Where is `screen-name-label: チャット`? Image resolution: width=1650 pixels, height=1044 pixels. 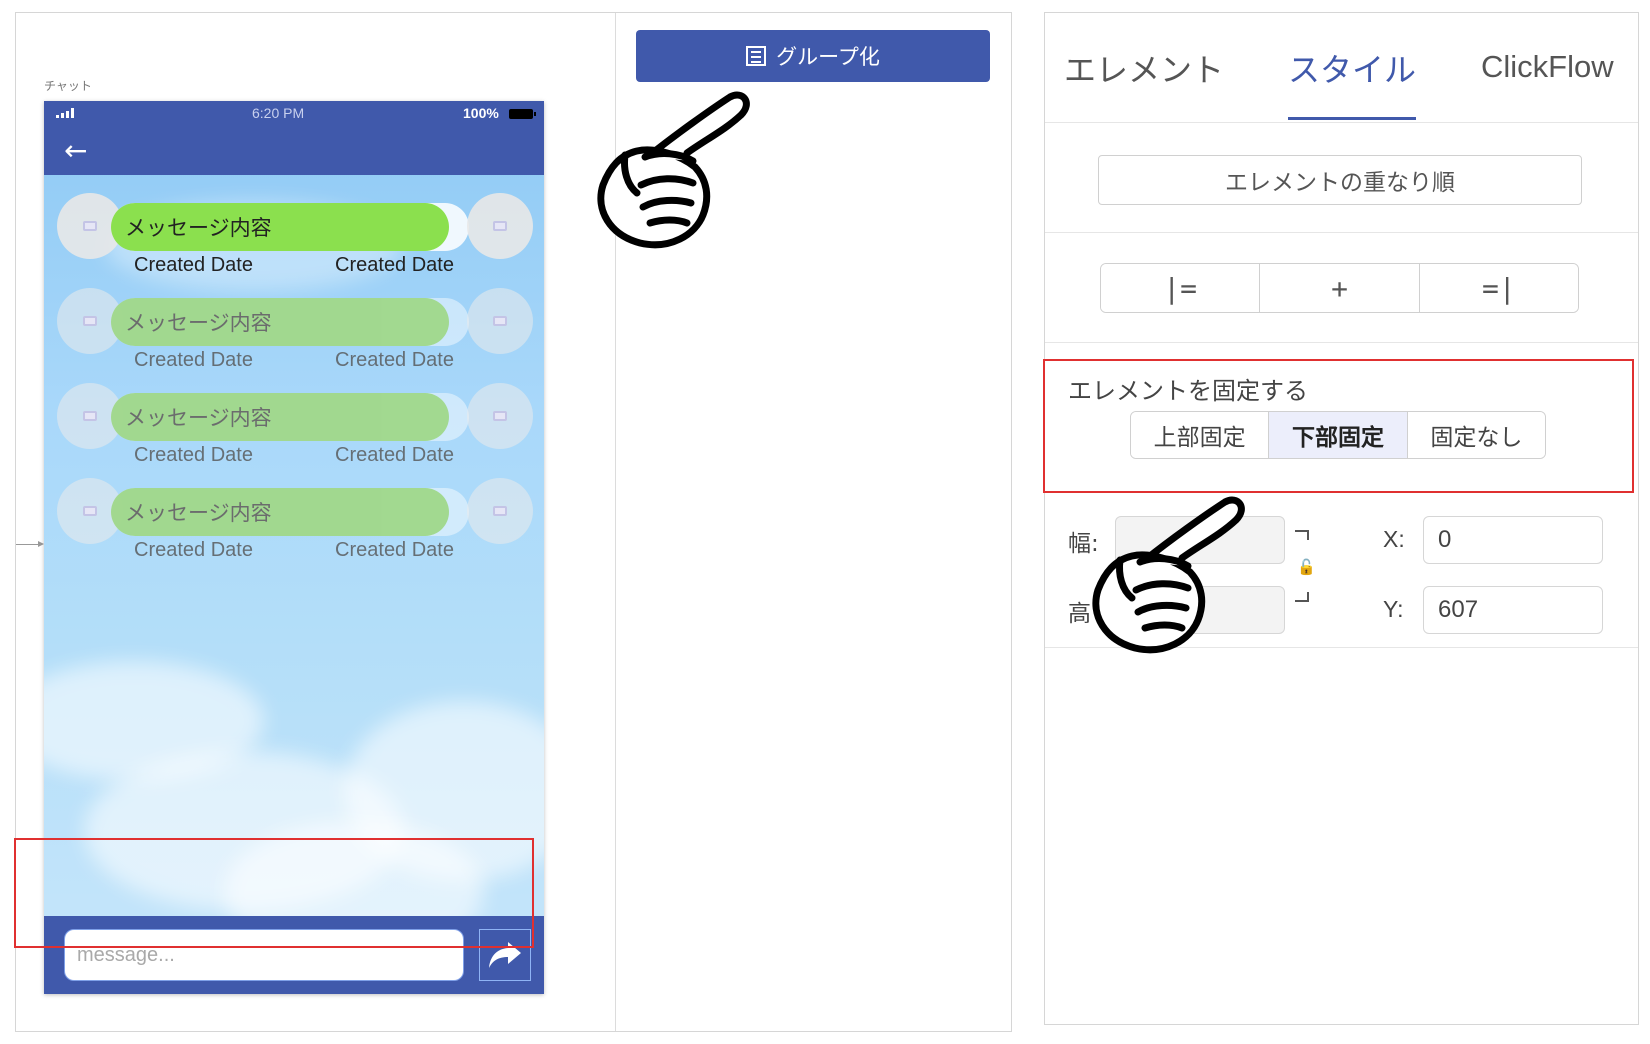 screen-name-label: チャット is located at coordinates (68, 86).